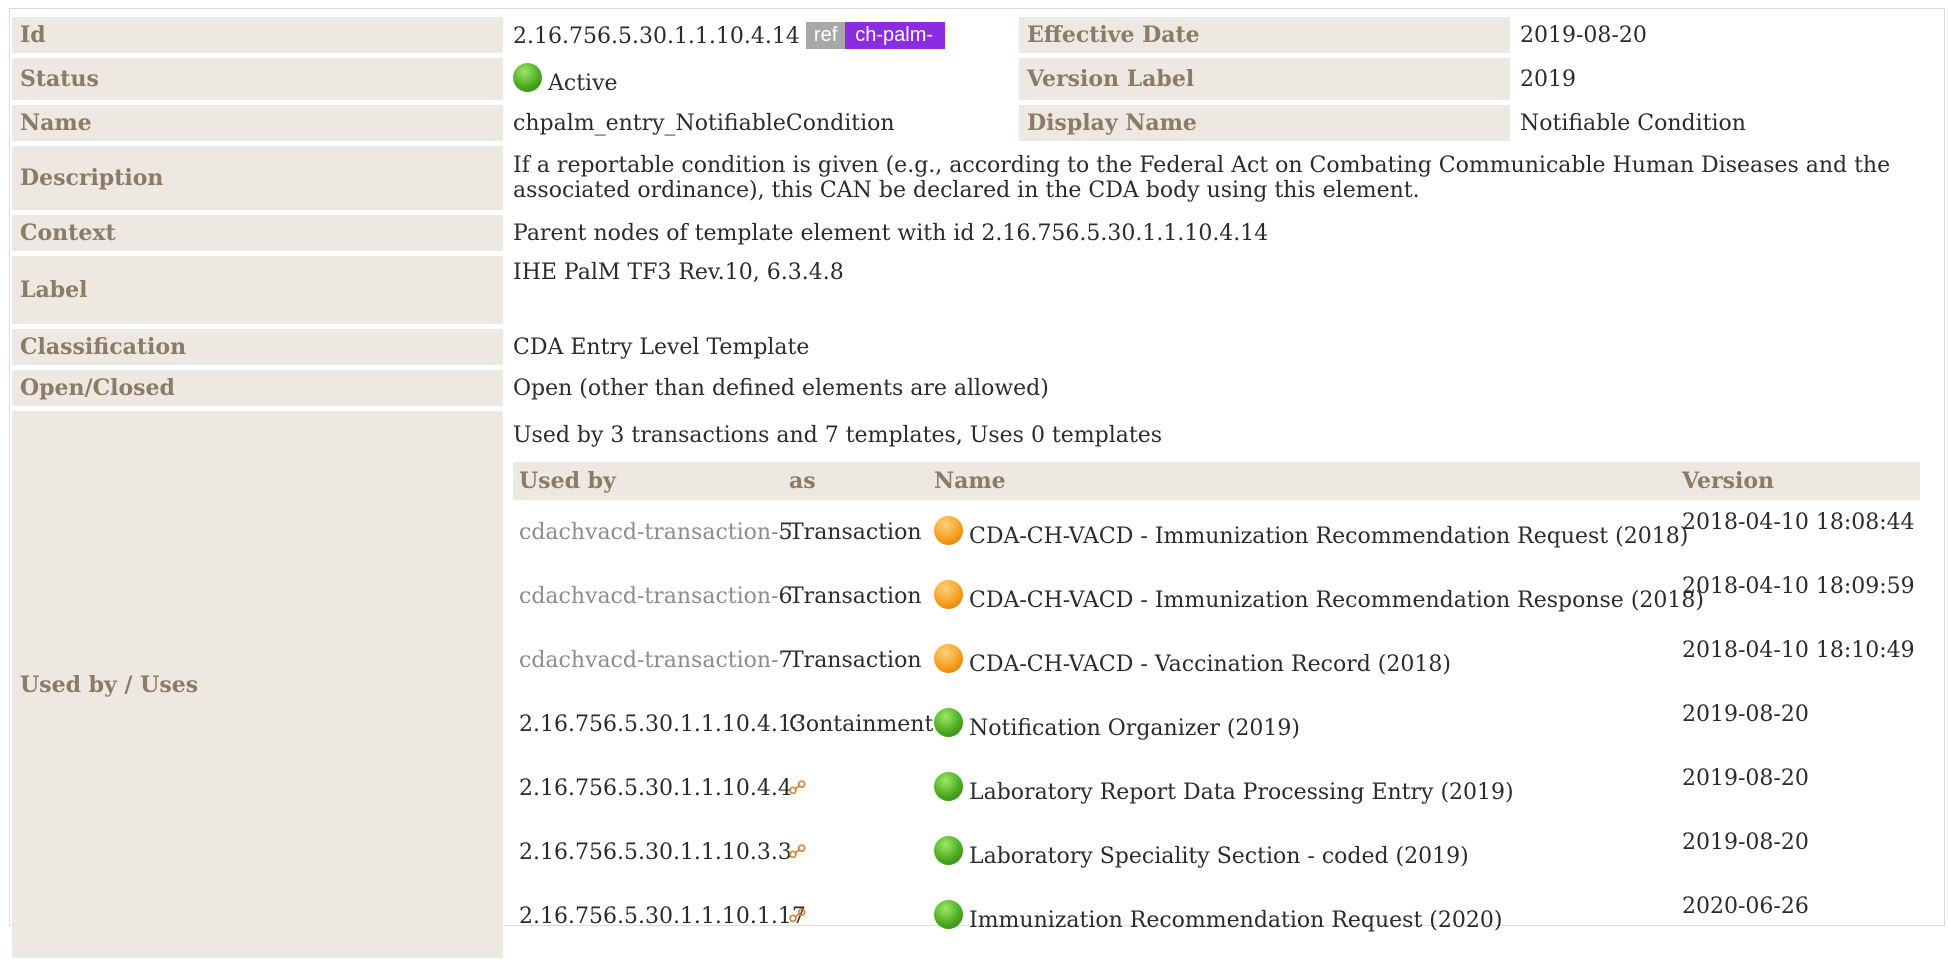 This screenshot has width=1948, height=963. I want to click on display-name-value: Notifiable Condition, so click(1633, 123).